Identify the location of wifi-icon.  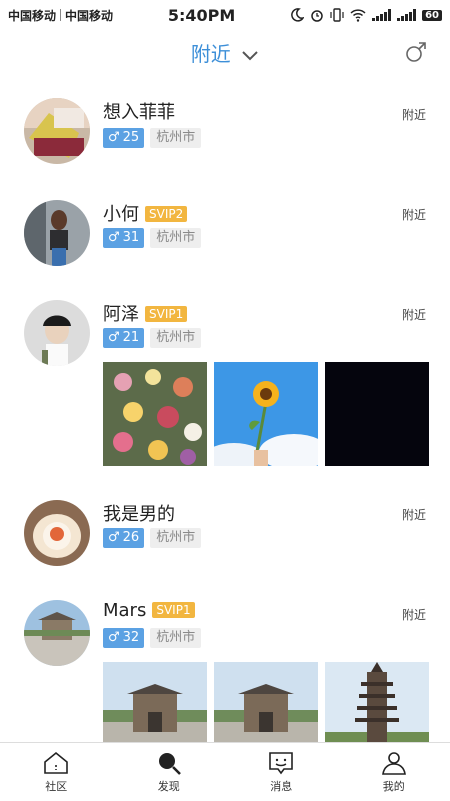
(358, 15).